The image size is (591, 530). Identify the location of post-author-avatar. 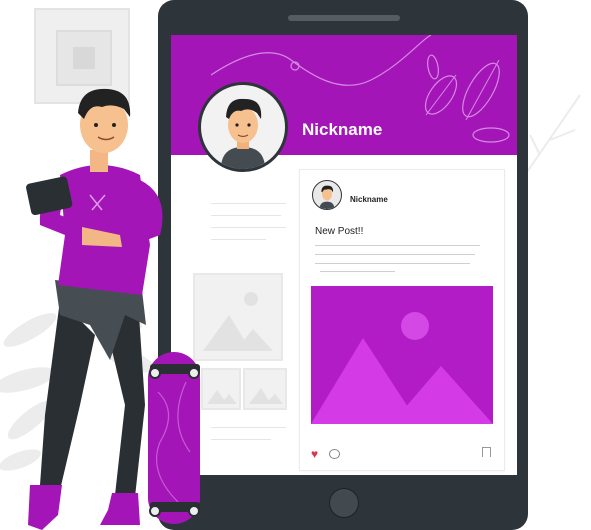
(327, 195).